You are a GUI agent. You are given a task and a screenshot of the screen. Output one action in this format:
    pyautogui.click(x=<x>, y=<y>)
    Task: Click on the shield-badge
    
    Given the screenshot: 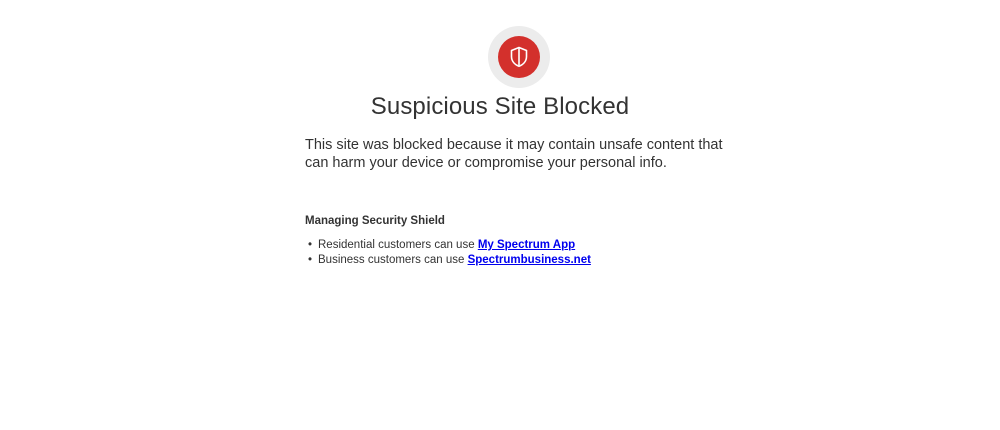 What is the action you would take?
    pyautogui.click(x=519, y=57)
    